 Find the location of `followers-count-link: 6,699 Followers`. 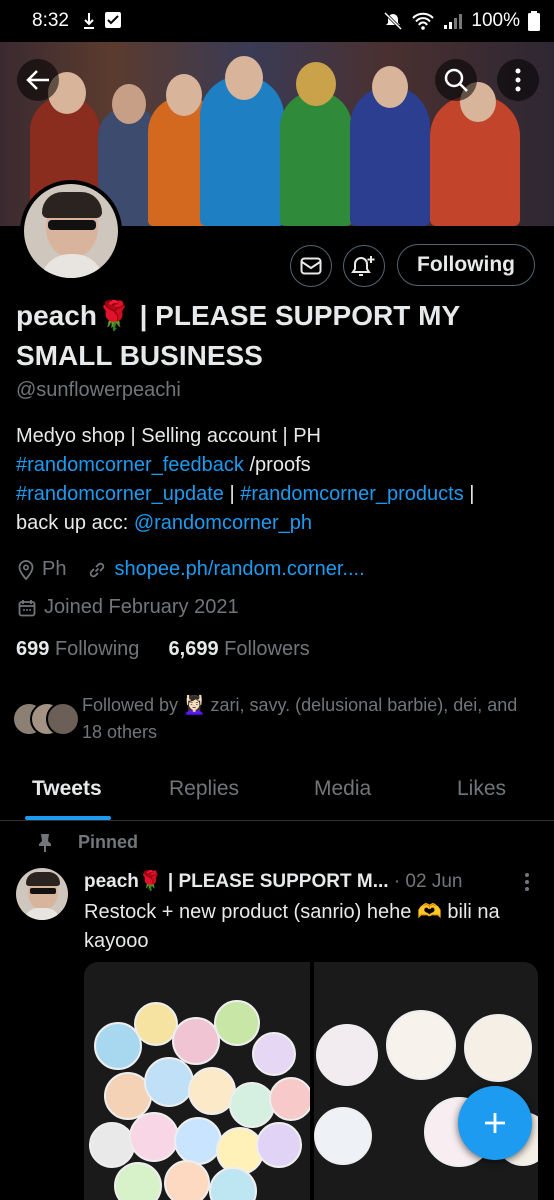

followers-count-link: 6,699 Followers is located at coordinates (239, 649).